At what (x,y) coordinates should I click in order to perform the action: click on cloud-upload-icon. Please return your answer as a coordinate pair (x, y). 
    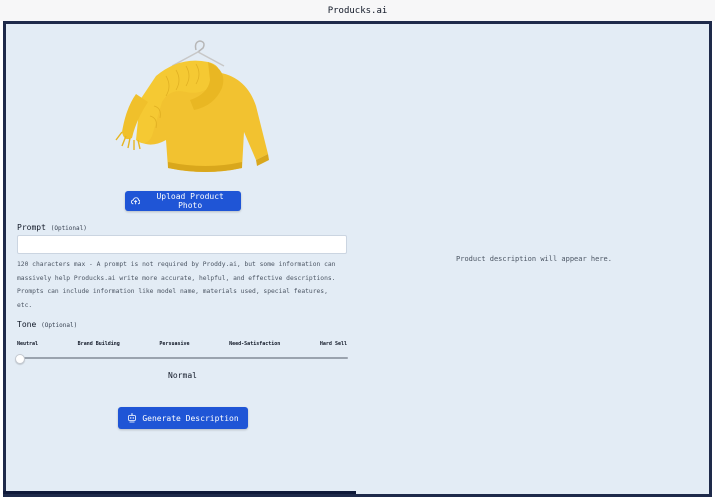
    Looking at the image, I should click on (136, 201).